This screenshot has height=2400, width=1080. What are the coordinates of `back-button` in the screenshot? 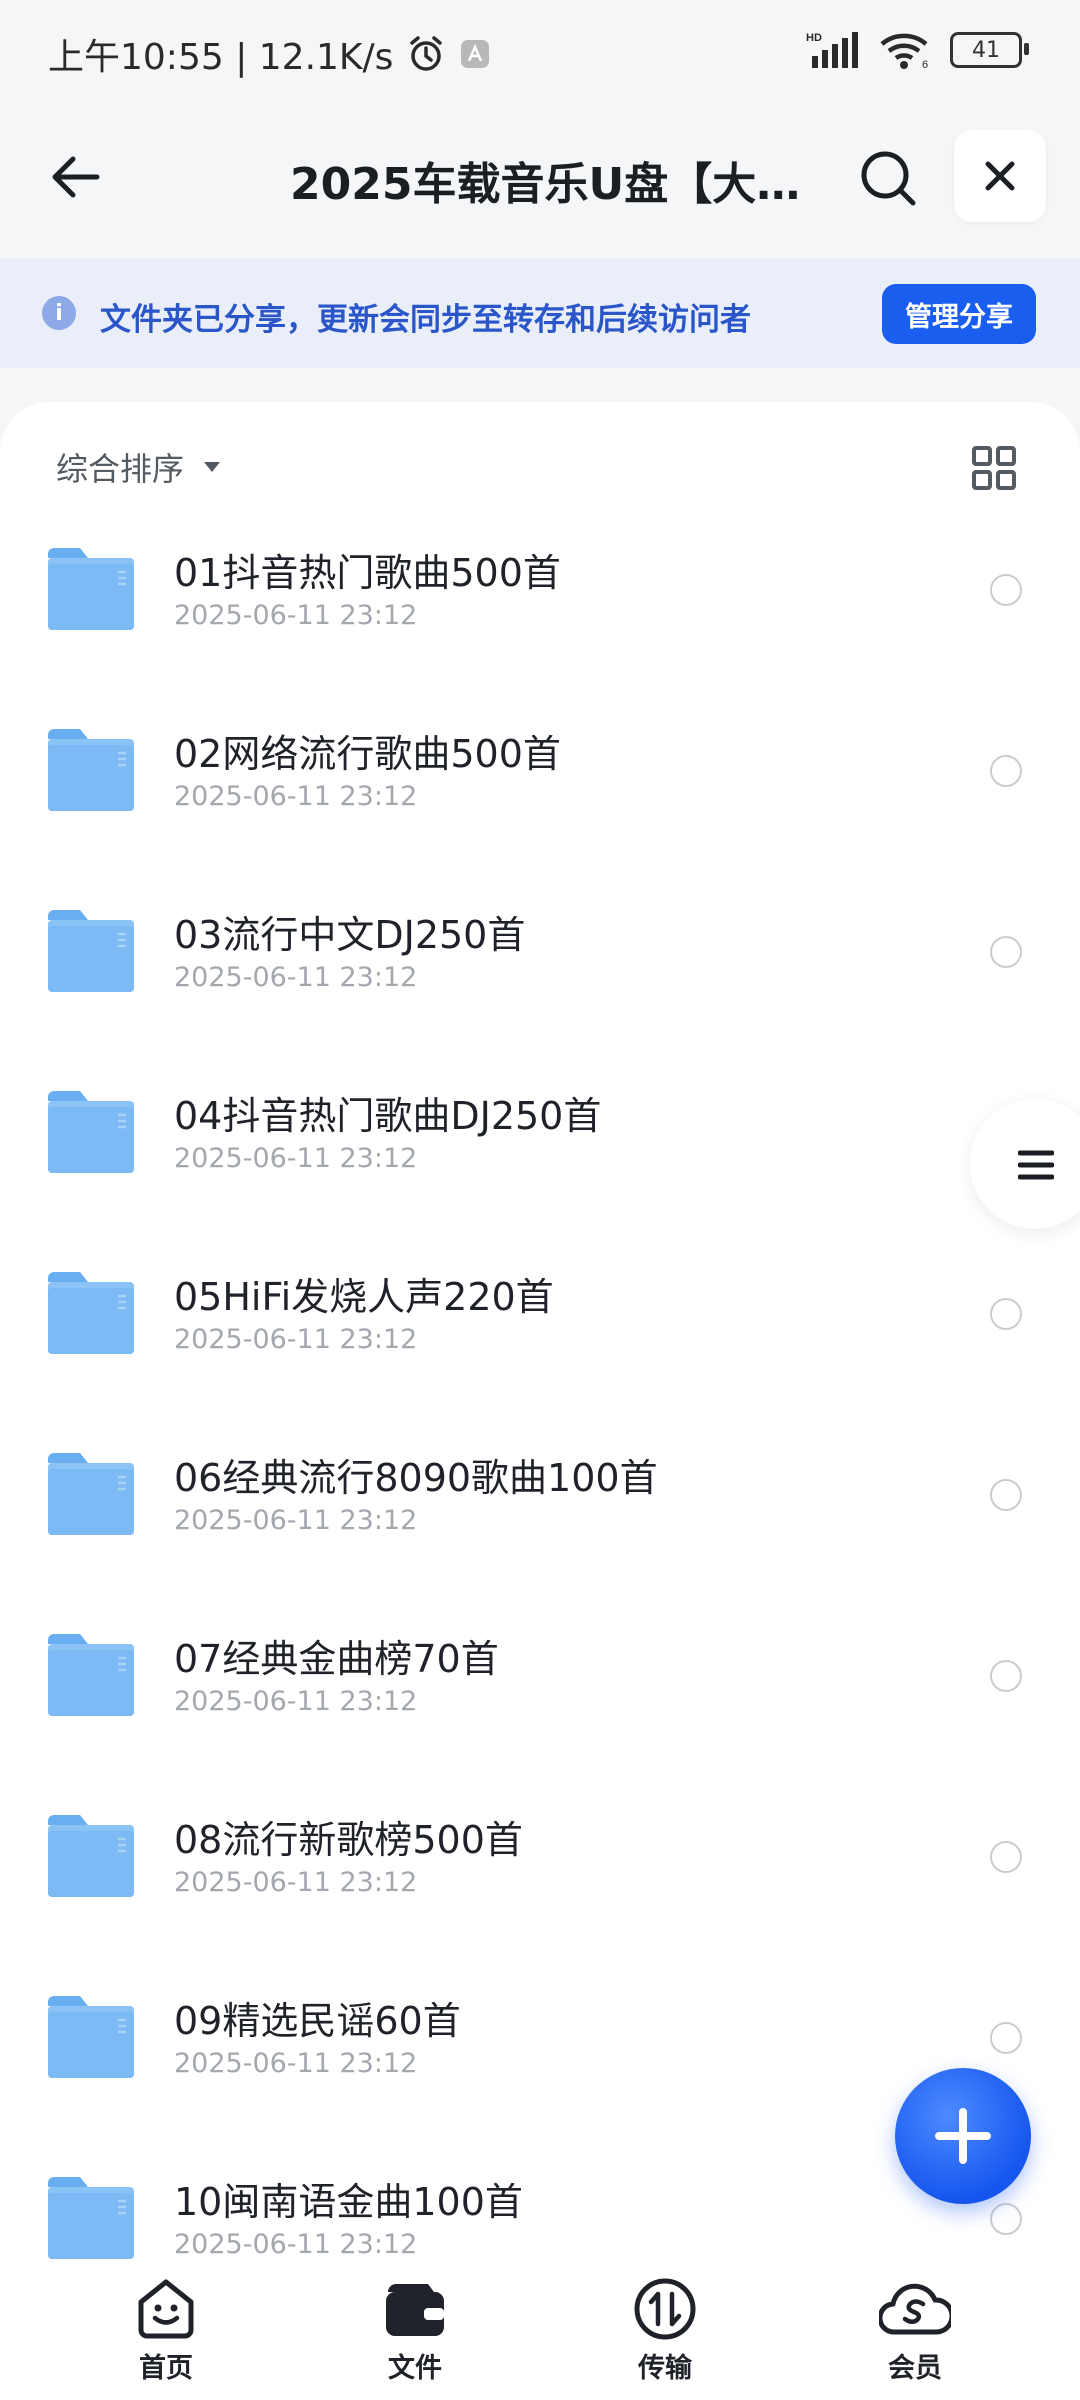 It's located at (75, 177).